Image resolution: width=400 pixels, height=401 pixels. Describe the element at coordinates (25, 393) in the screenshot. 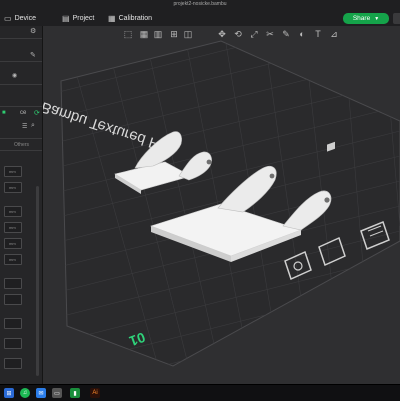

I see `spotify-icon: ♫` at that location.